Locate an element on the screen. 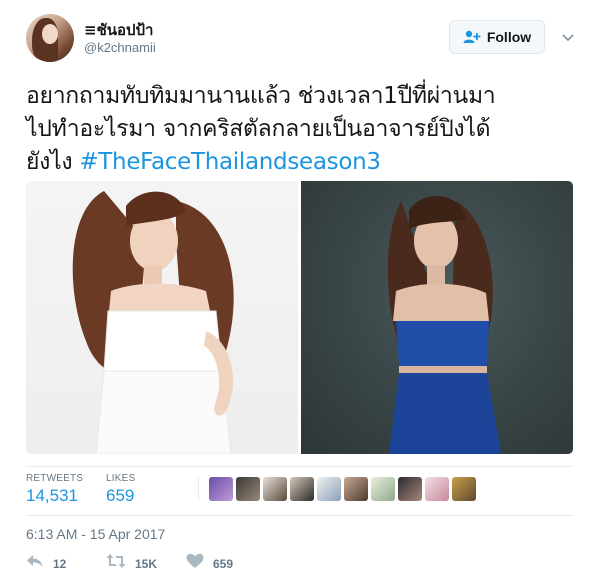  liker-avatars is located at coordinates (337, 489).